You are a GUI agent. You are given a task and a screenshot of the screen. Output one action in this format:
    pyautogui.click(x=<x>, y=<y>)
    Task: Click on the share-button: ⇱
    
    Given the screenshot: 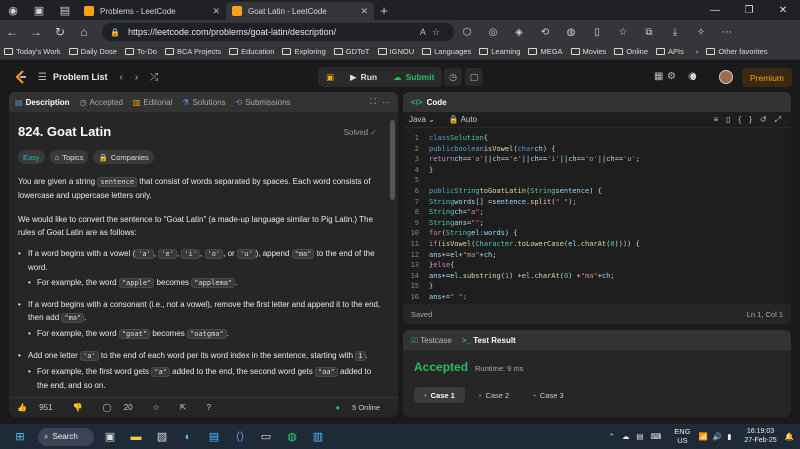 What is the action you would take?
    pyautogui.click(x=188, y=407)
    